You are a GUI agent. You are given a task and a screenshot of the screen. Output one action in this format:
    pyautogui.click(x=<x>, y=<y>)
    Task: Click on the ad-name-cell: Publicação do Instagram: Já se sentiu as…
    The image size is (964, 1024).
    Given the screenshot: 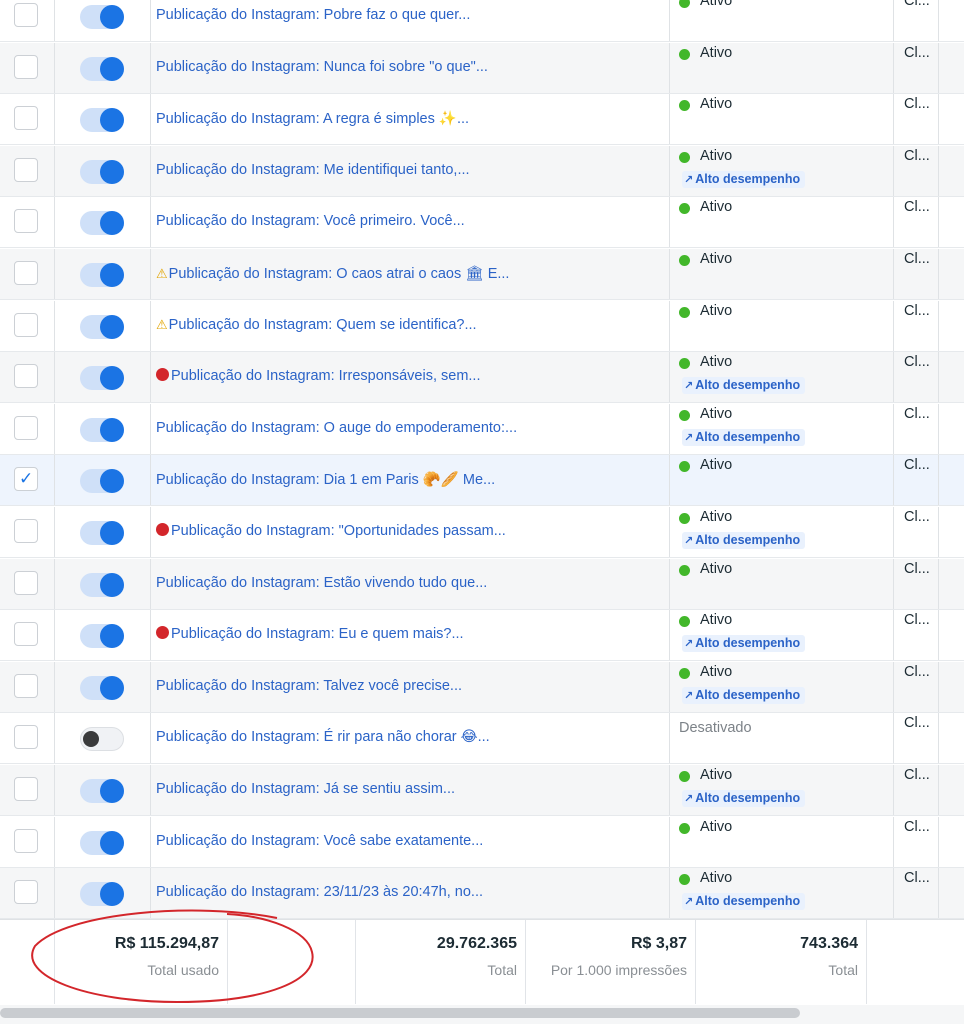 What is the action you would take?
    pyautogui.click(x=410, y=790)
    